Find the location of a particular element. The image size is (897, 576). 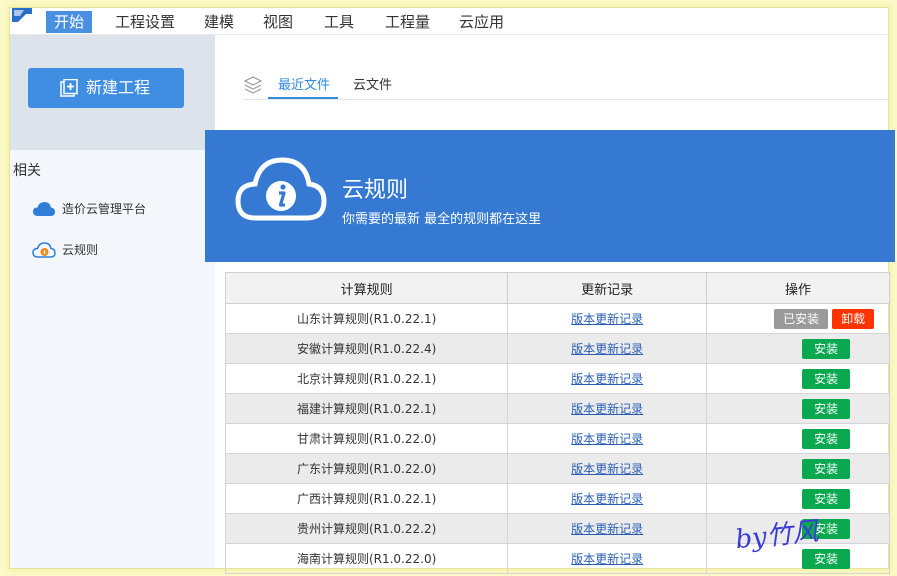

table-row: 北京计算规则(R1.0.22.1) 版本更新记录 安装 is located at coordinates (557, 378).